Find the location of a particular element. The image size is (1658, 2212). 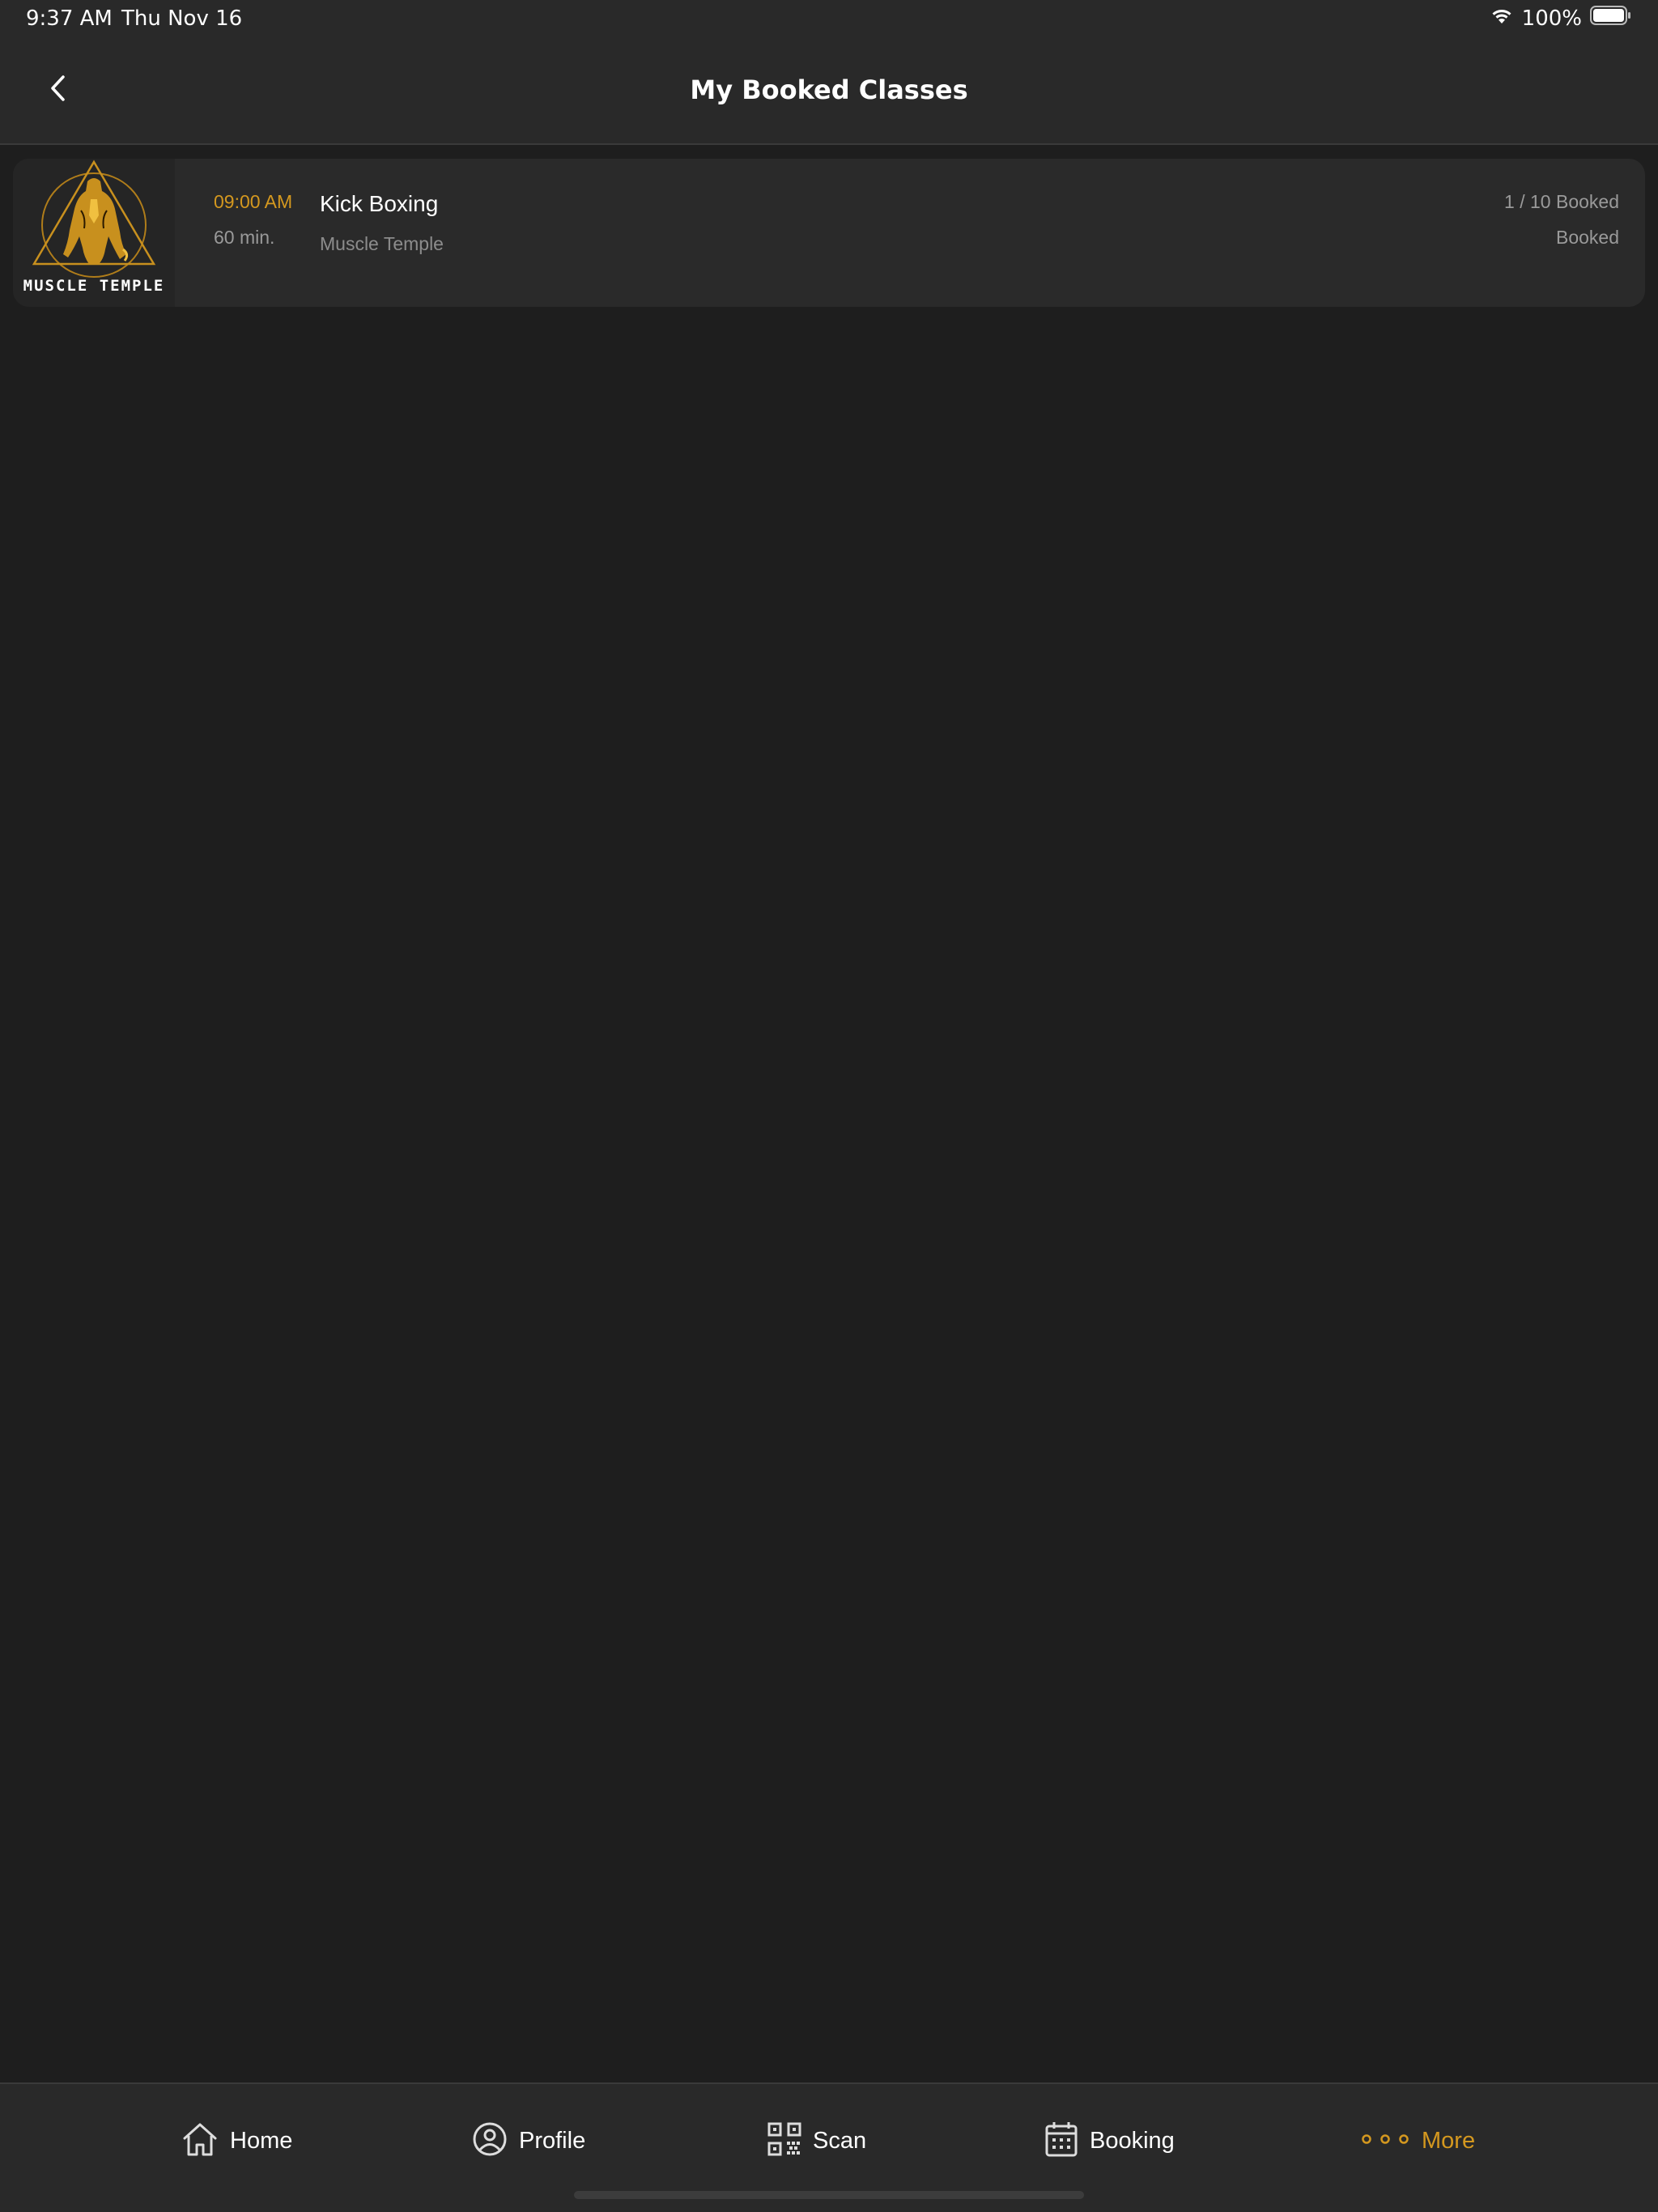

status-time: 9:37 AM is located at coordinates (69, 19).